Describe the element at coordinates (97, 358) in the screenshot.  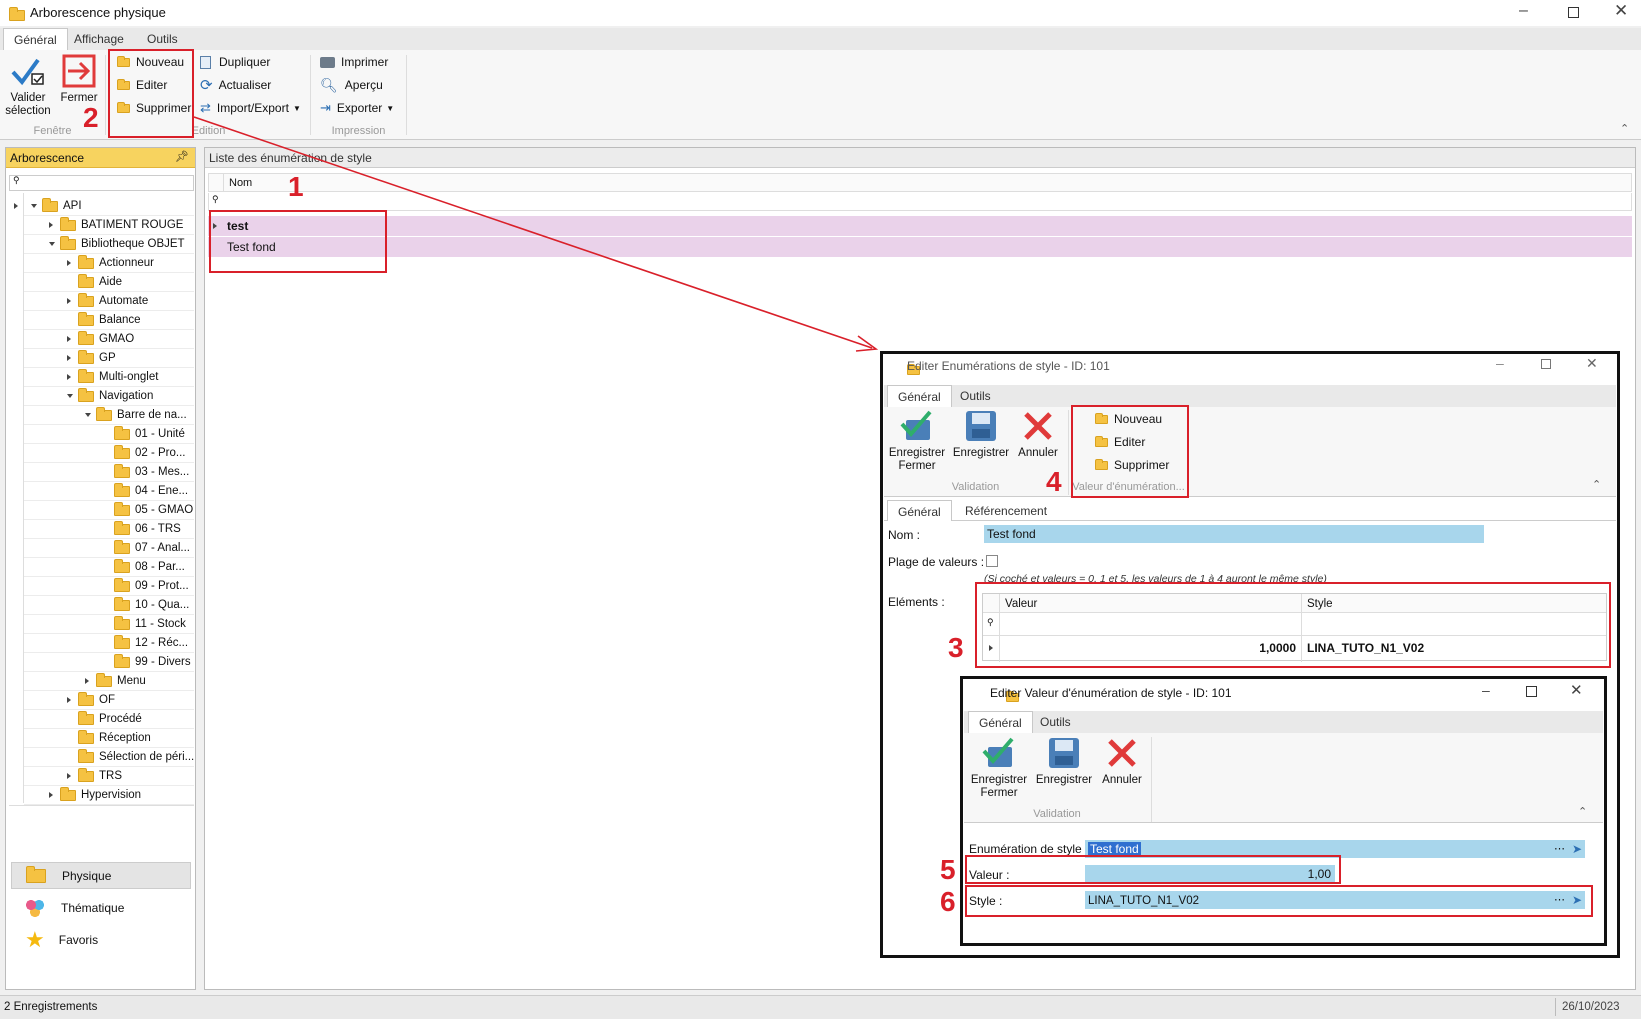
I see `tree-node: GP` at that location.